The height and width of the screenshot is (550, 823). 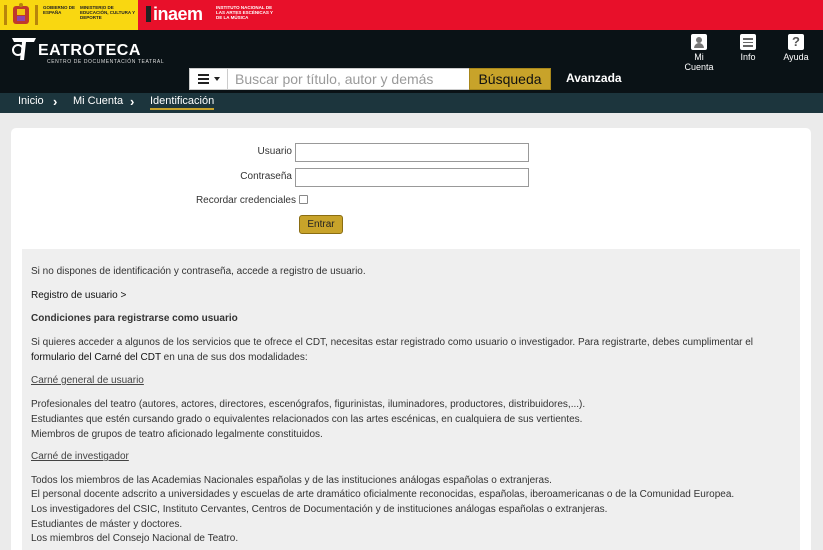 I want to click on gobierno-text: GOBIERNO DE ESPAÑA, so click(x=59, y=10).